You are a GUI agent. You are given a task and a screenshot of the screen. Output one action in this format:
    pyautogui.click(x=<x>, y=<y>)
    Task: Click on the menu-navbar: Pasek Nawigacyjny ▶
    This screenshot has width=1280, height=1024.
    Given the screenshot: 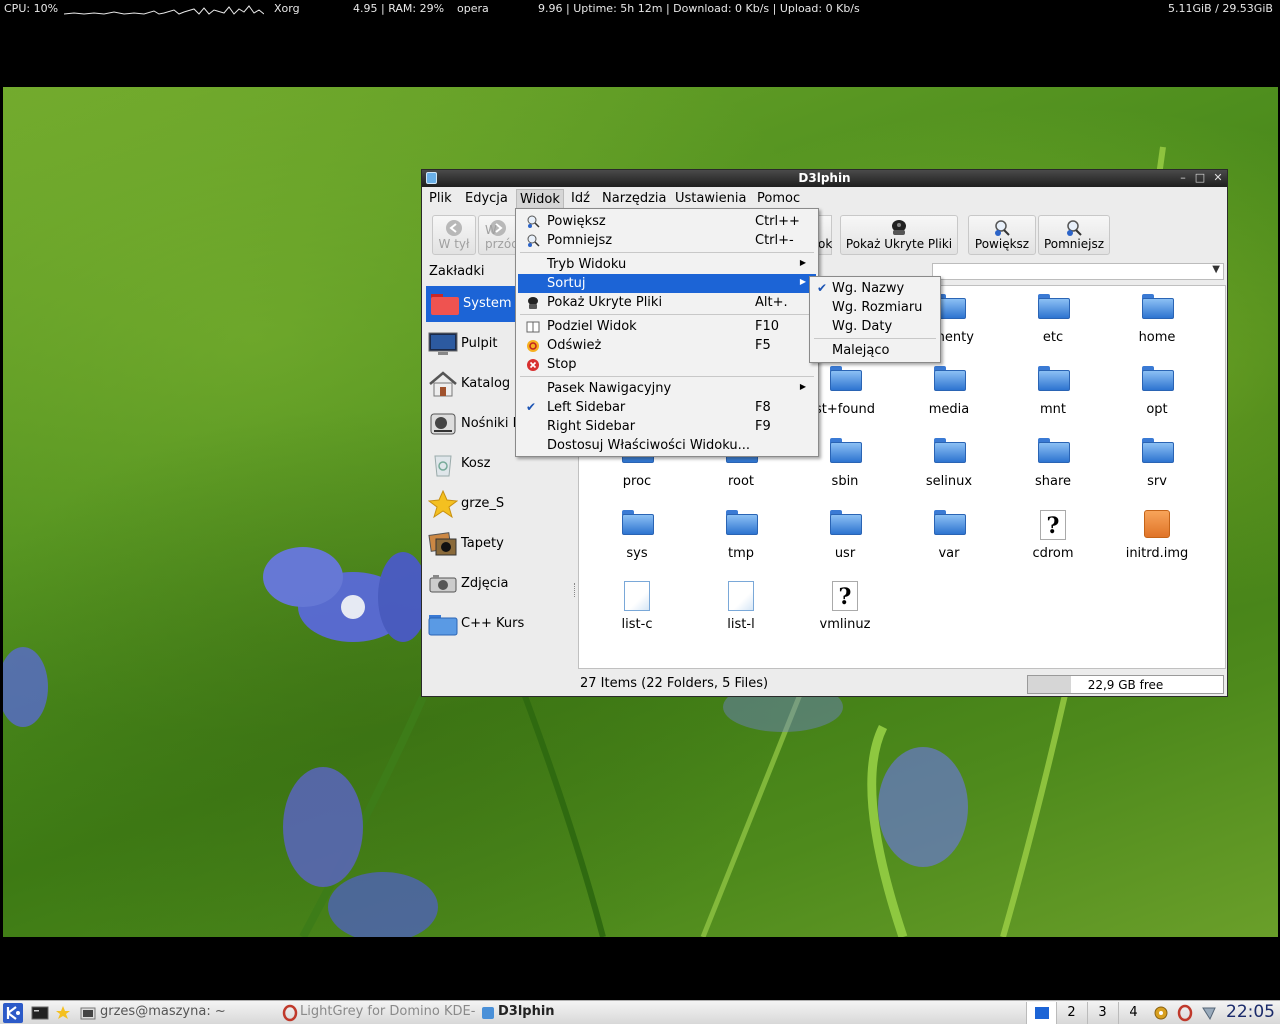 What is the action you would take?
    pyautogui.click(x=667, y=388)
    